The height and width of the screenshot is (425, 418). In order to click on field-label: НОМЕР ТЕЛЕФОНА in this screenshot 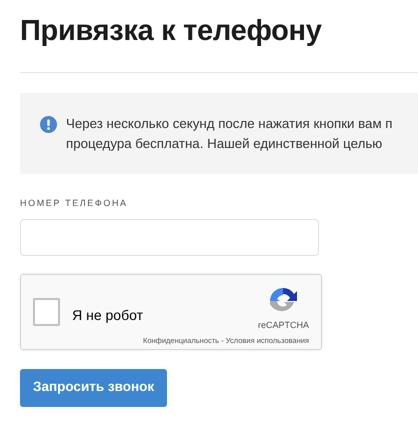, I will do `click(74, 203)`.